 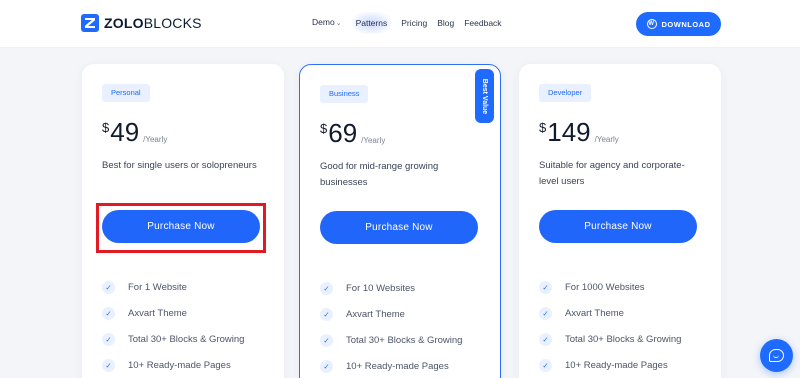 I want to click on feature-label: For 10 Websites, so click(x=380, y=288).